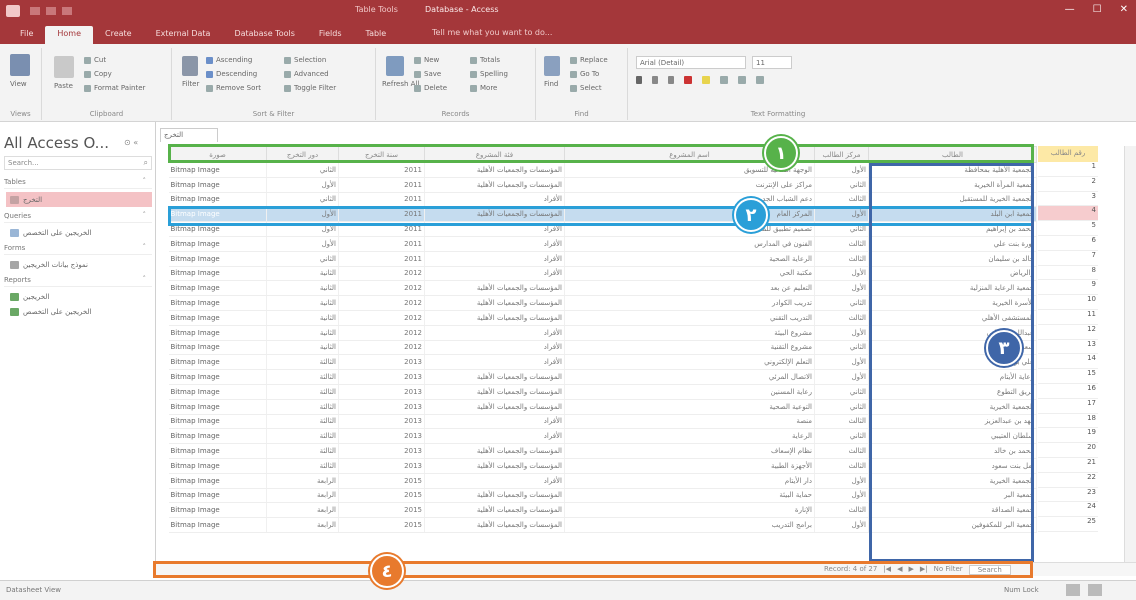  I want to click on table-cell: الاتصال المرئي, so click(689, 377).